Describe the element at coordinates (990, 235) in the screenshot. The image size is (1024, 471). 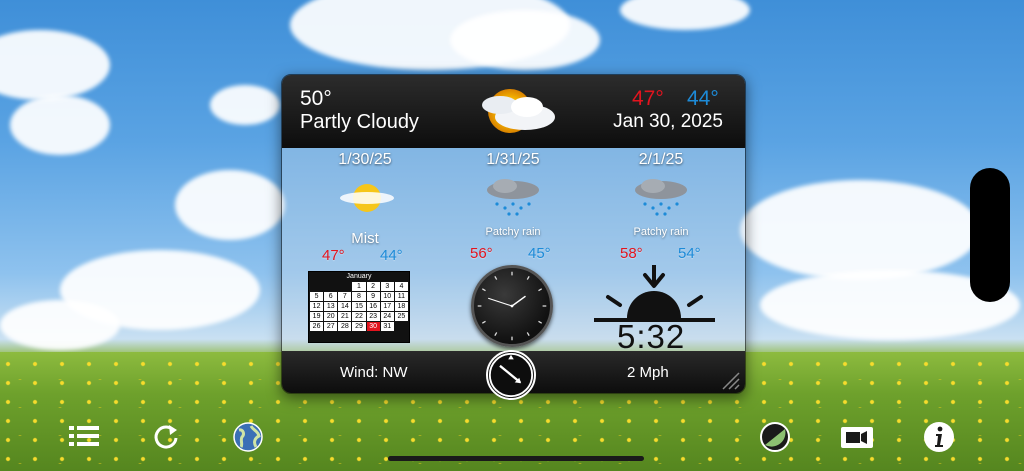
I see `side-panel-handle` at that location.